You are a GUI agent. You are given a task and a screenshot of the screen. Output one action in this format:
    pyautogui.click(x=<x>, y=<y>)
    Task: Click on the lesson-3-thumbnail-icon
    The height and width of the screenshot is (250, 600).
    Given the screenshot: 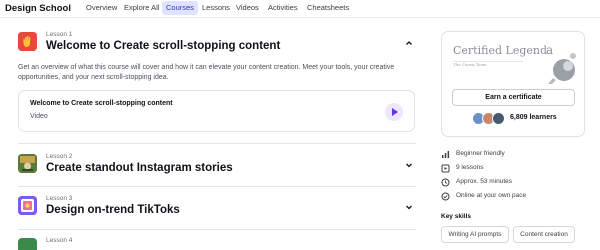 What is the action you would take?
    pyautogui.click(x=27, y=205)
    